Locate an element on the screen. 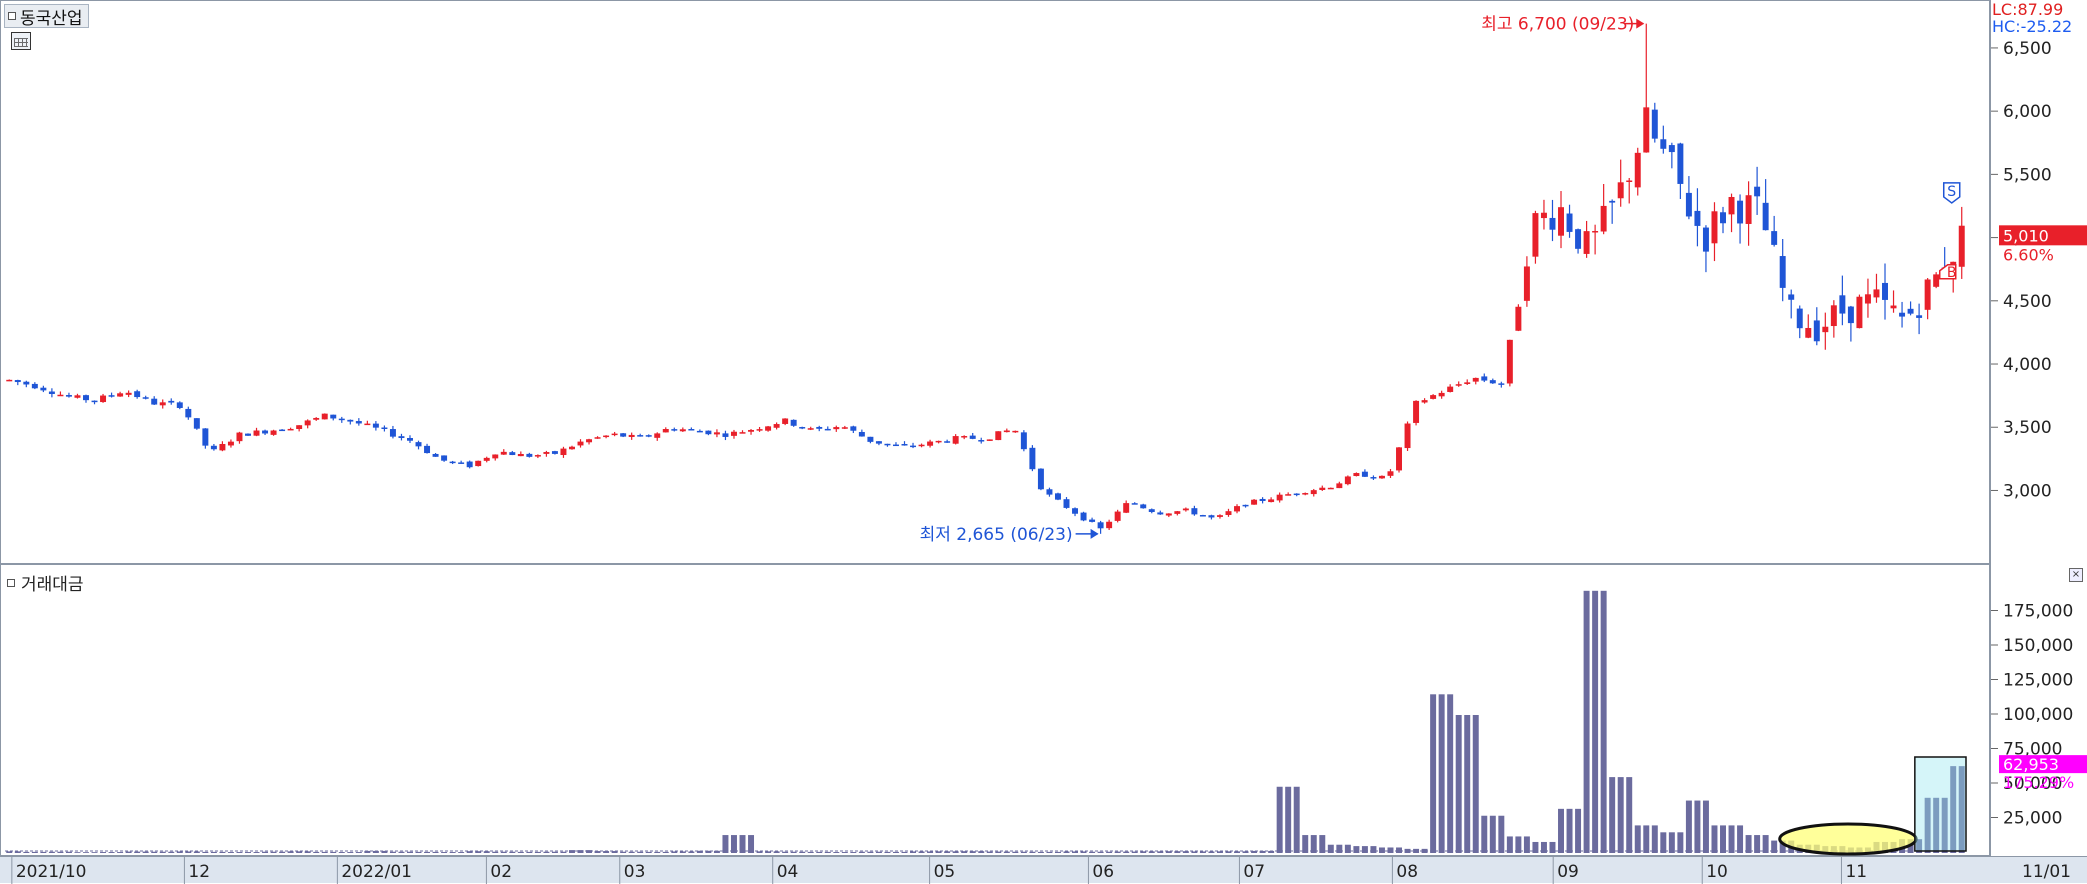 Image resolution: width=2087 pixels, height=884 pixels. price-tick-label: 3,500 is located at coordinates (2027, 428).